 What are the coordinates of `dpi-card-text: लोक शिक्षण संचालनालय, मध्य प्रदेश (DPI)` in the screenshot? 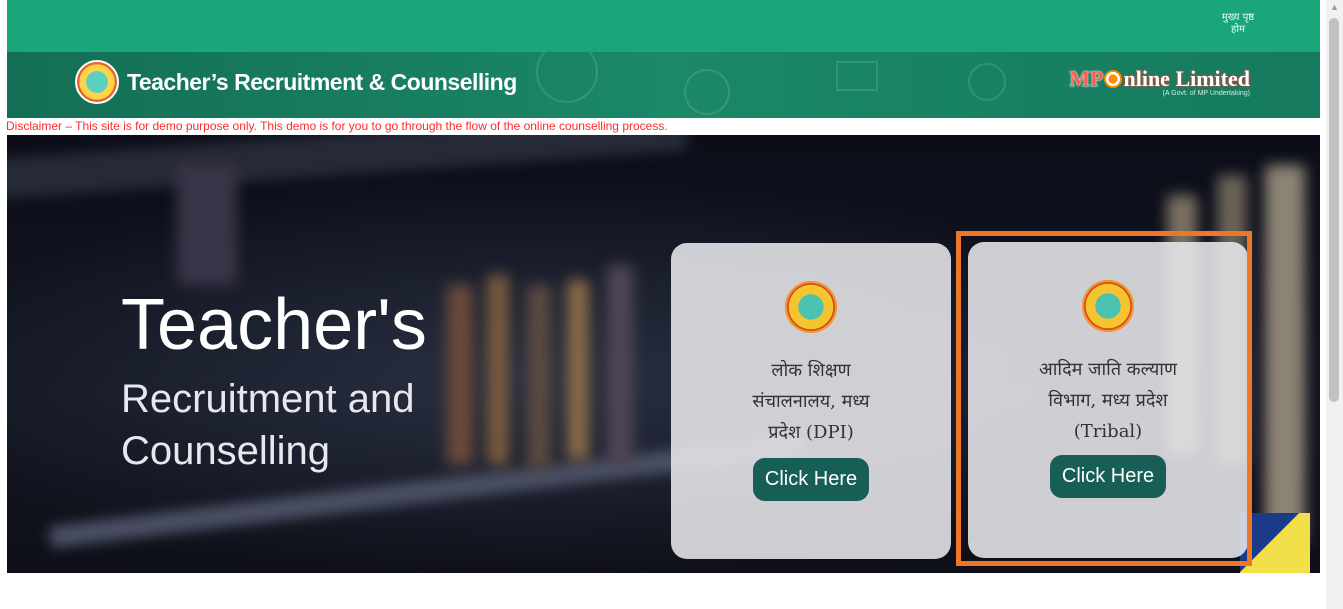 It's located at (811, 401).